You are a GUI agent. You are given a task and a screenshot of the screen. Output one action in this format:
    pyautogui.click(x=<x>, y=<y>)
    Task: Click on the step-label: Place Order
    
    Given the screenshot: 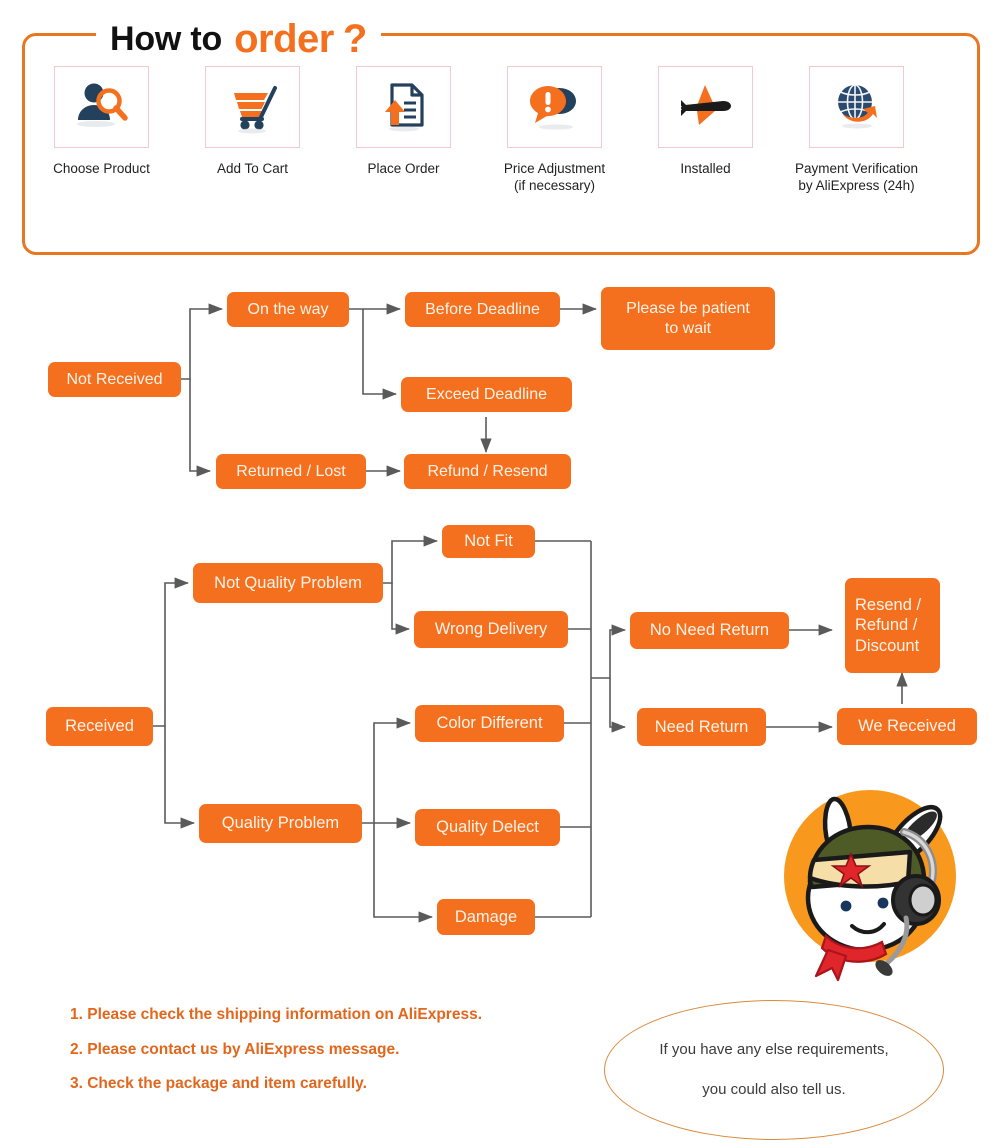 What is the action you would take?
    pyautogui.click(x=403, y=168)
    